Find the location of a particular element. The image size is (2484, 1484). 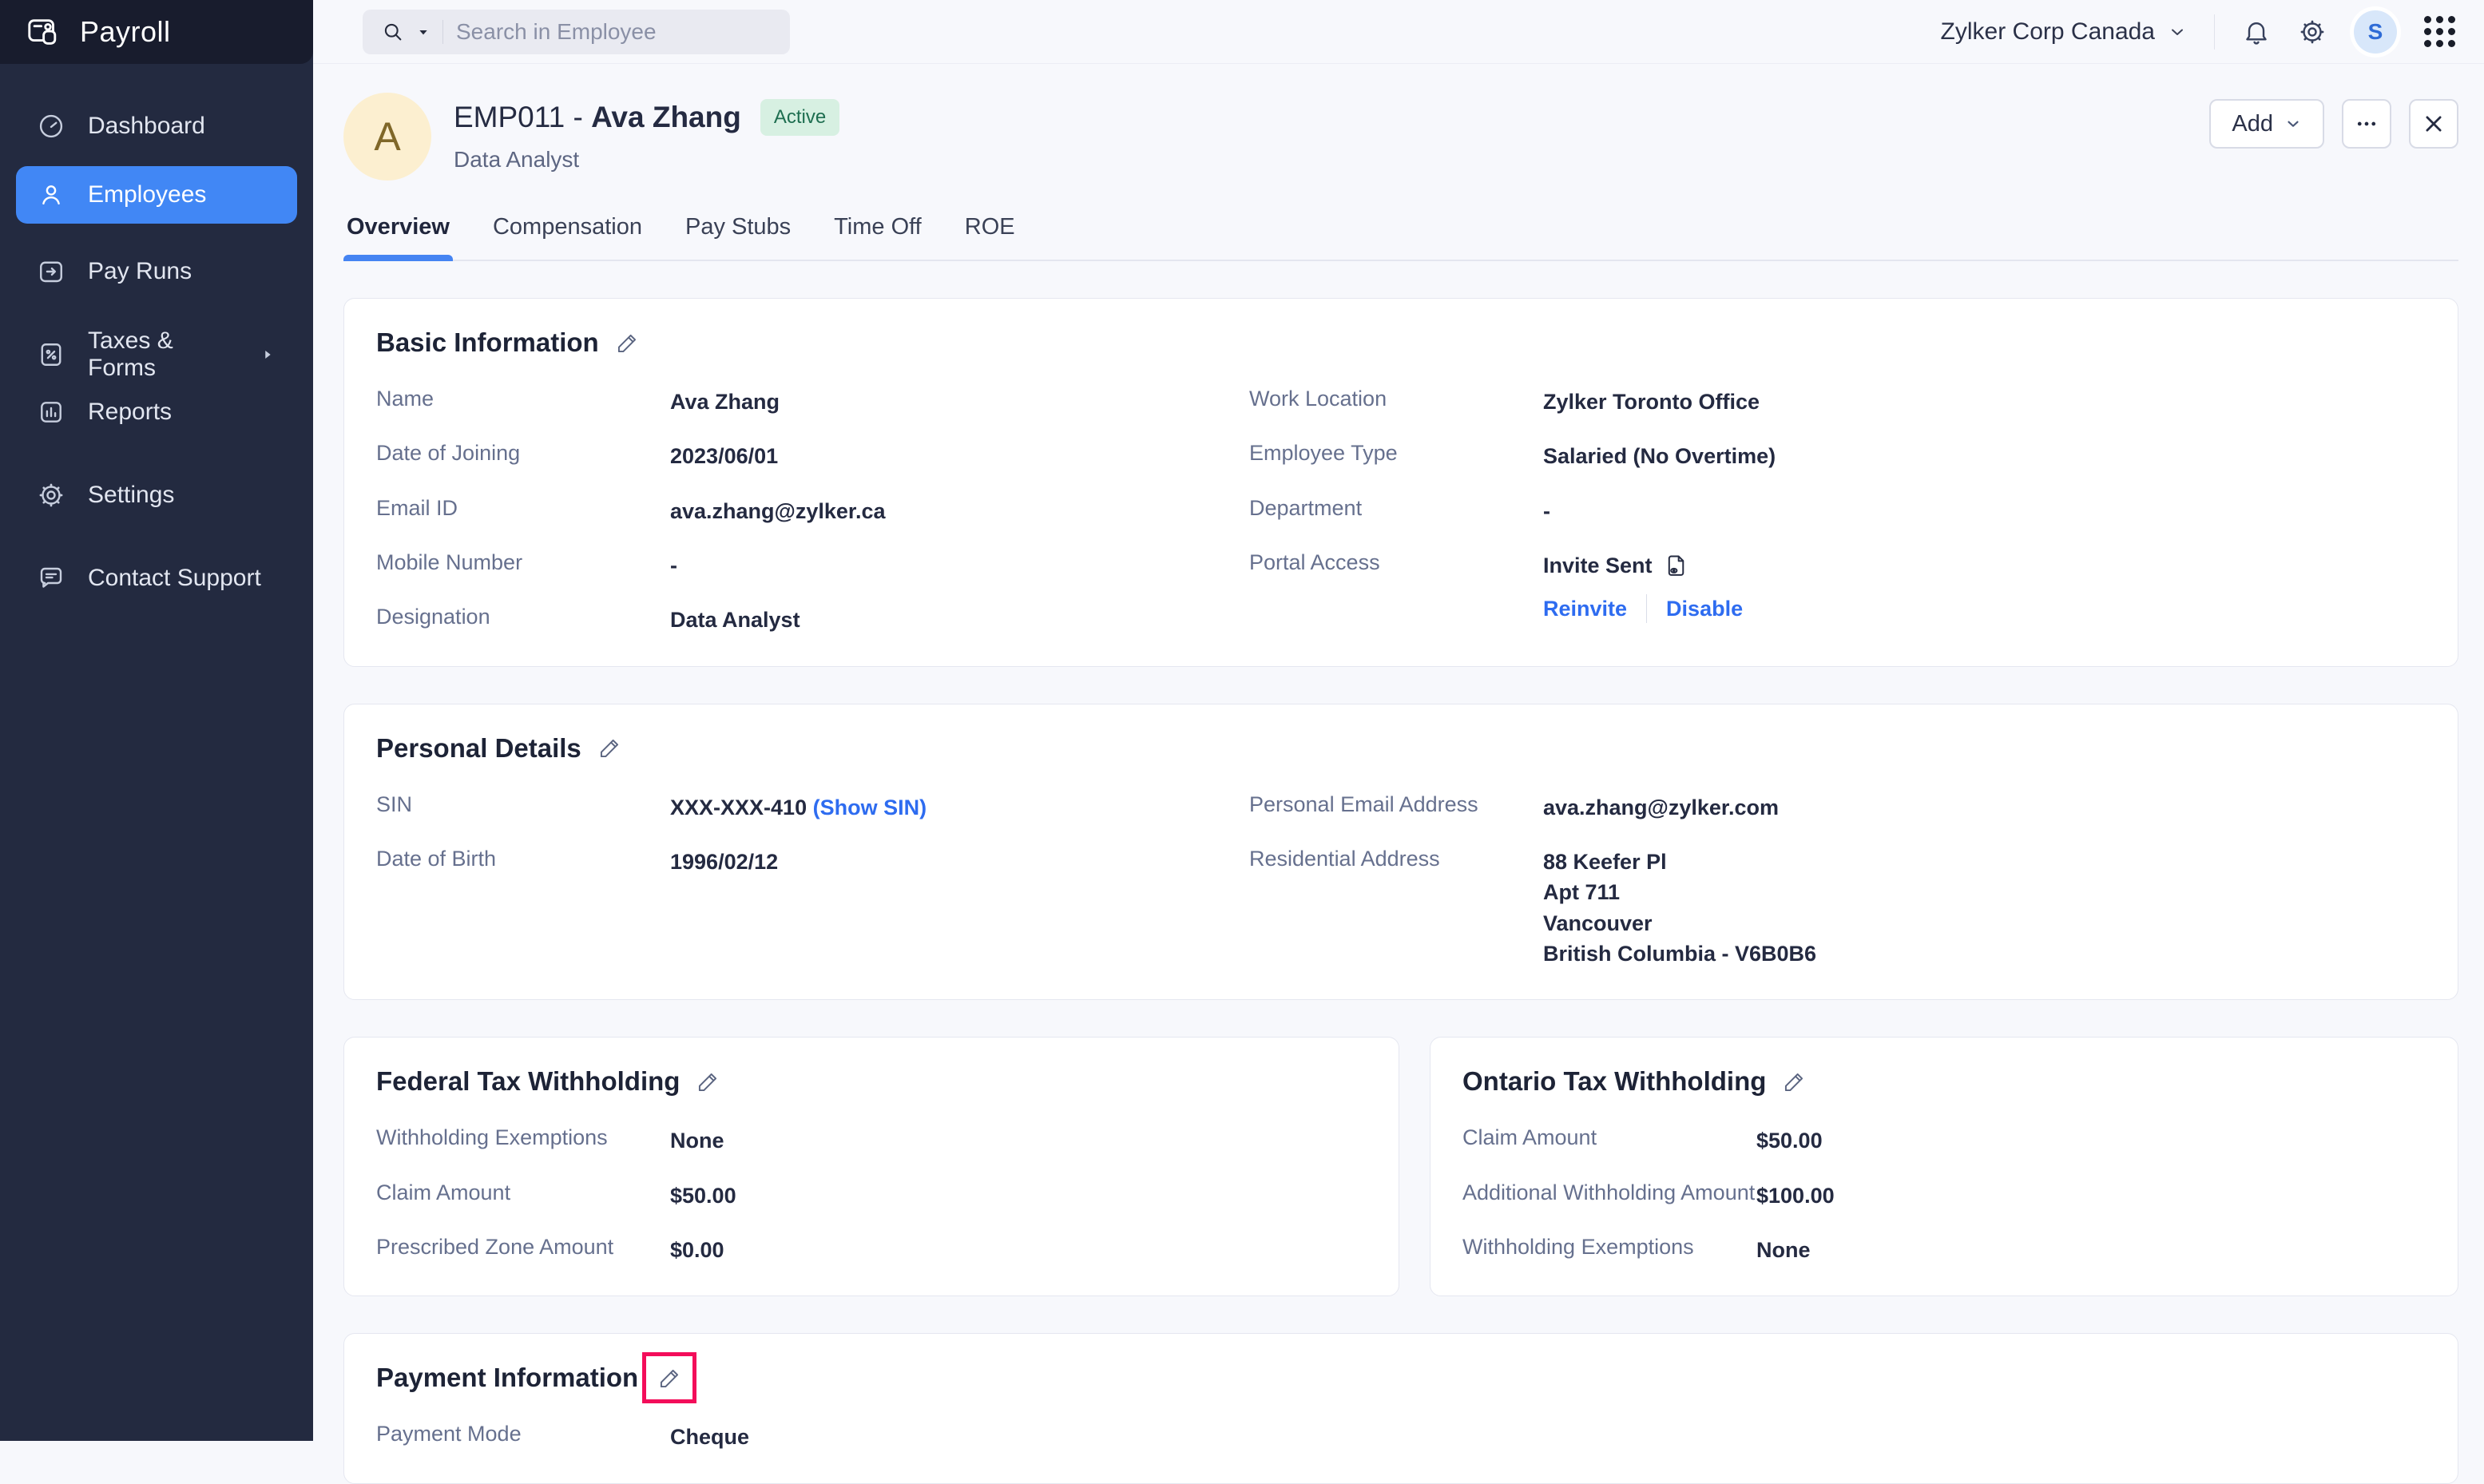

address-line: 88 Keefer Pl is located at coordinates (1605, 861).